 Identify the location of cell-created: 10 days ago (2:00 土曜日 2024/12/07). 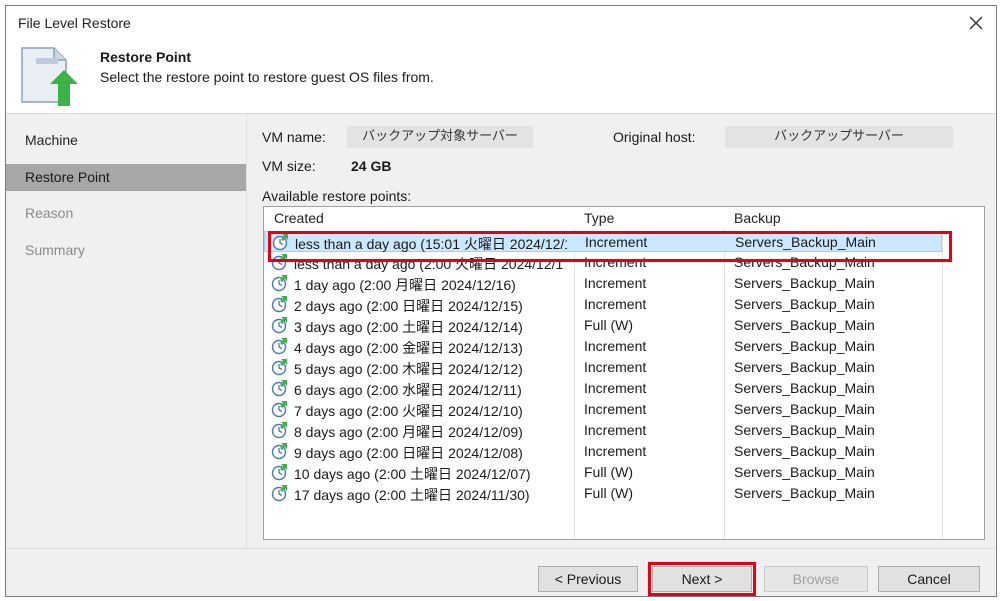
(412, 474).